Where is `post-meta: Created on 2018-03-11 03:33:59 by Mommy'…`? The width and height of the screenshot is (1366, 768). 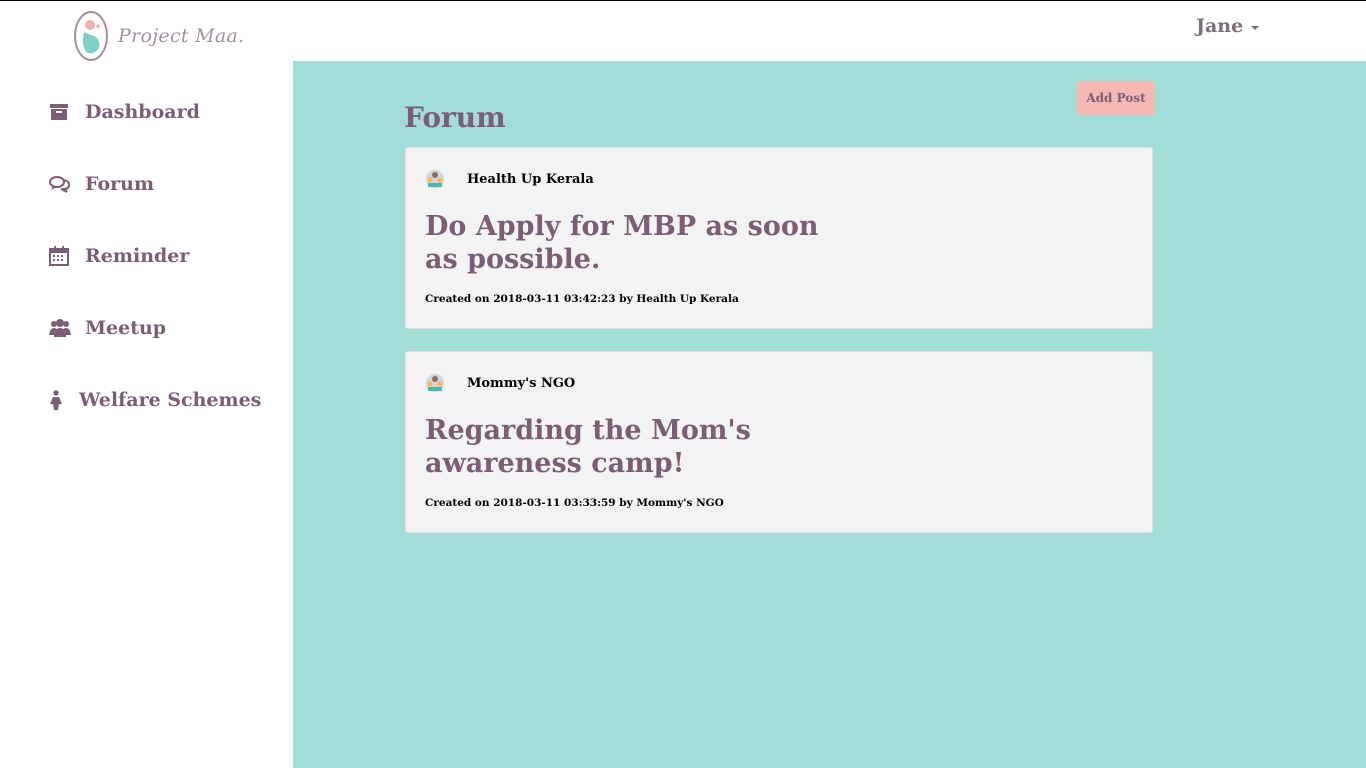 post-meta: Created on 2018-03-11 03:33:59 by Mommy'… is located at coordinates (574, 503).